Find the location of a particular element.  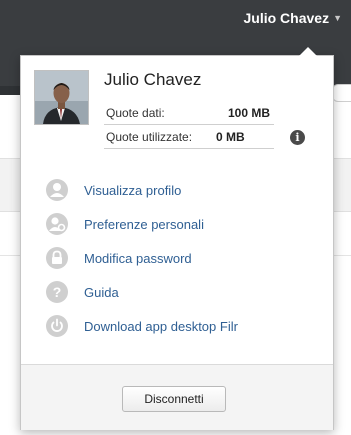

popup-footer: Disconnetti is located at coordinates (177, 397).